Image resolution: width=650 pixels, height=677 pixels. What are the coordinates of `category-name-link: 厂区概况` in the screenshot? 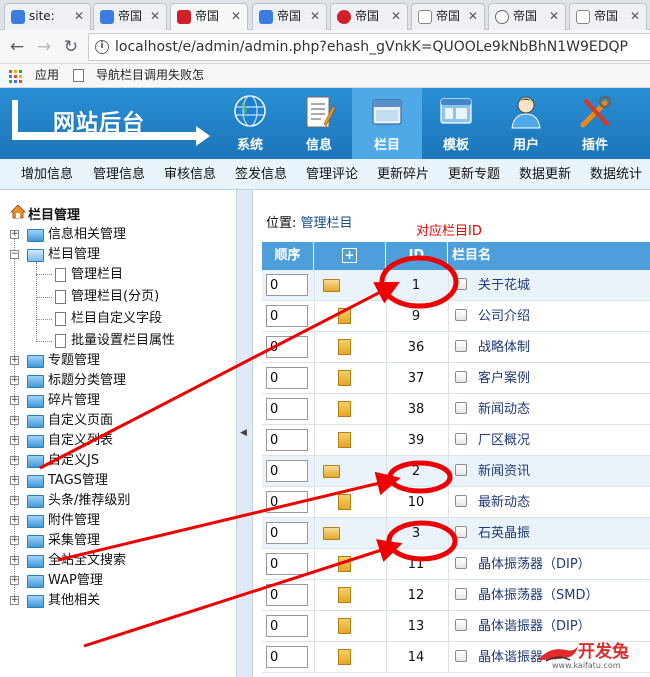 It's located at (504, 440).